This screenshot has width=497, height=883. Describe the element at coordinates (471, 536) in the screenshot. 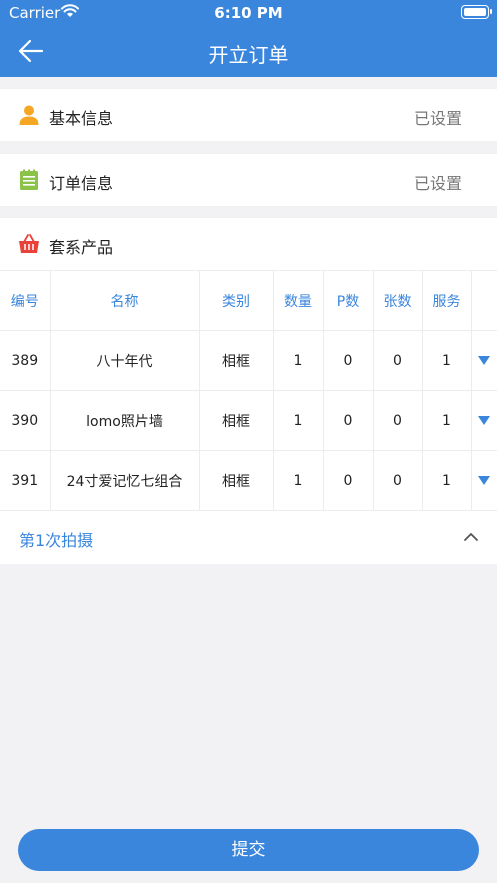

I see `chevron-up-icon` at that location.